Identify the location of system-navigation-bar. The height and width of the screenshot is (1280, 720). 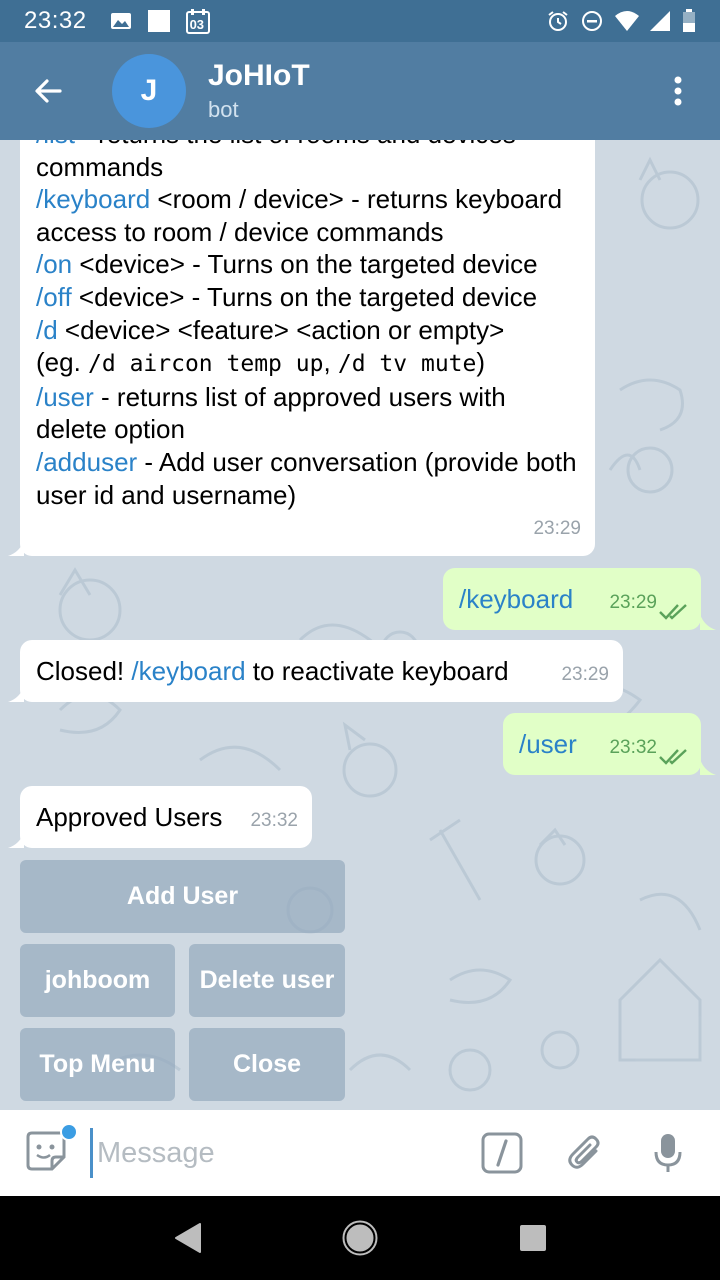
(360, 1238).